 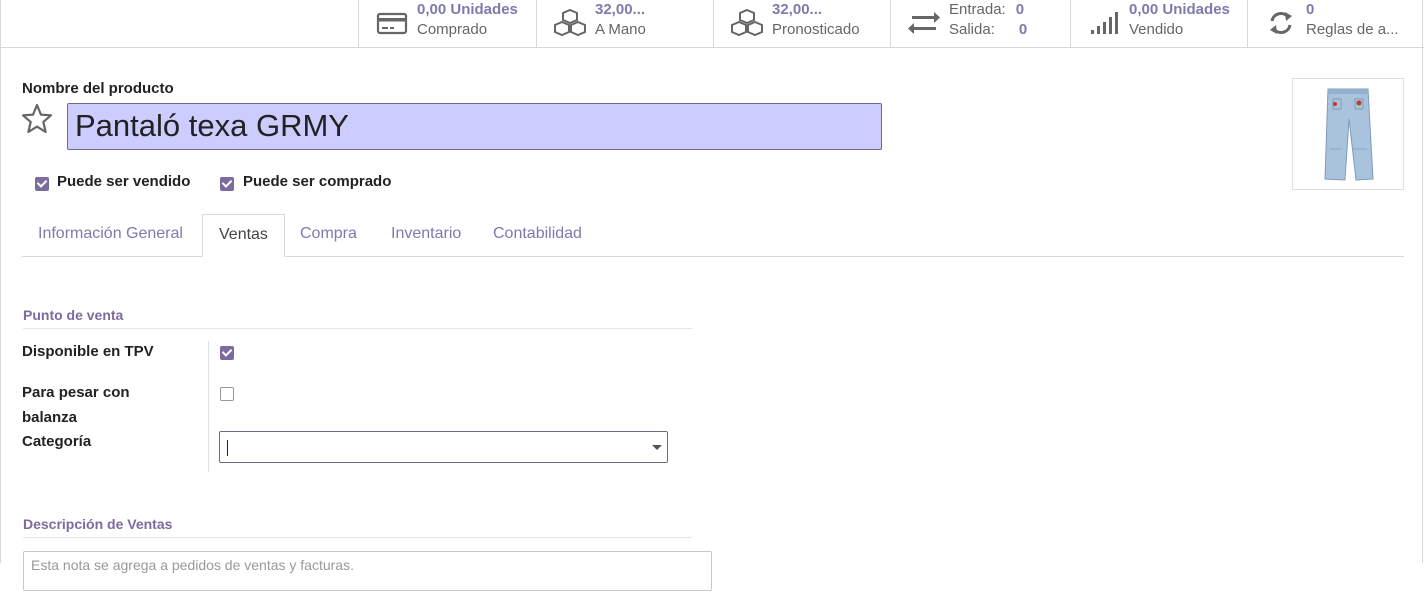 I want to click on product-name-input: Pantaló texa GRMY, so click(x=474, y=126).